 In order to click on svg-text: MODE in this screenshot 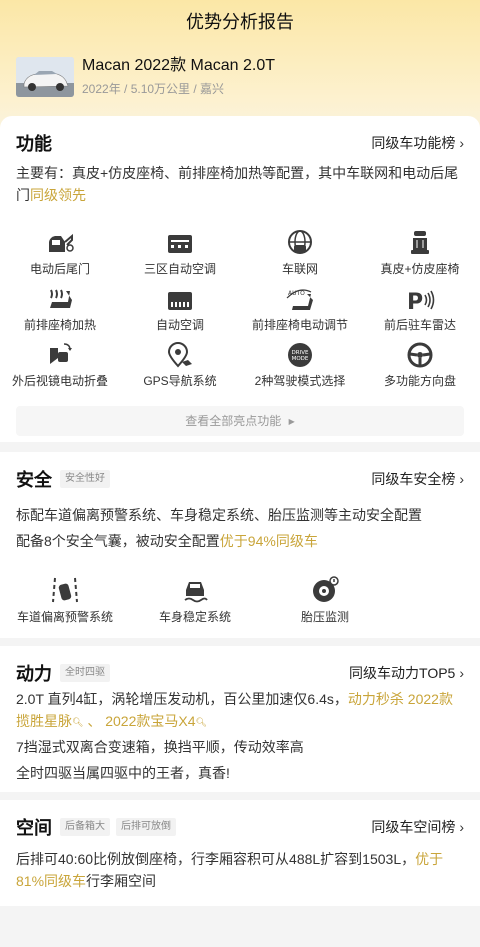, I will do `click(300, 359)`.